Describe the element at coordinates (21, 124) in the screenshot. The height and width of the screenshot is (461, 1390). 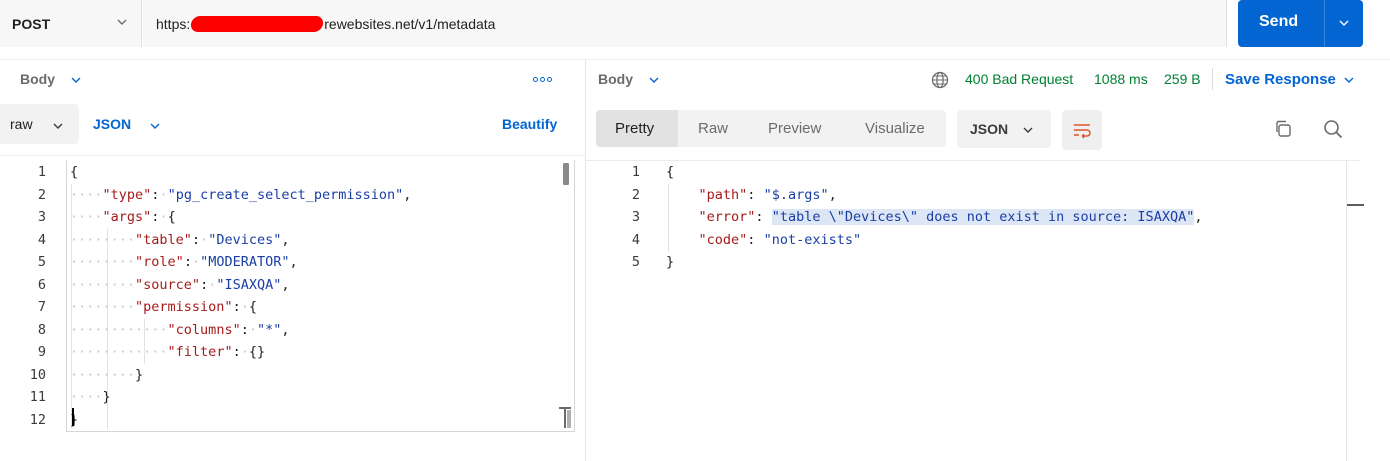
I see `body-mode-label: raw` at that location.